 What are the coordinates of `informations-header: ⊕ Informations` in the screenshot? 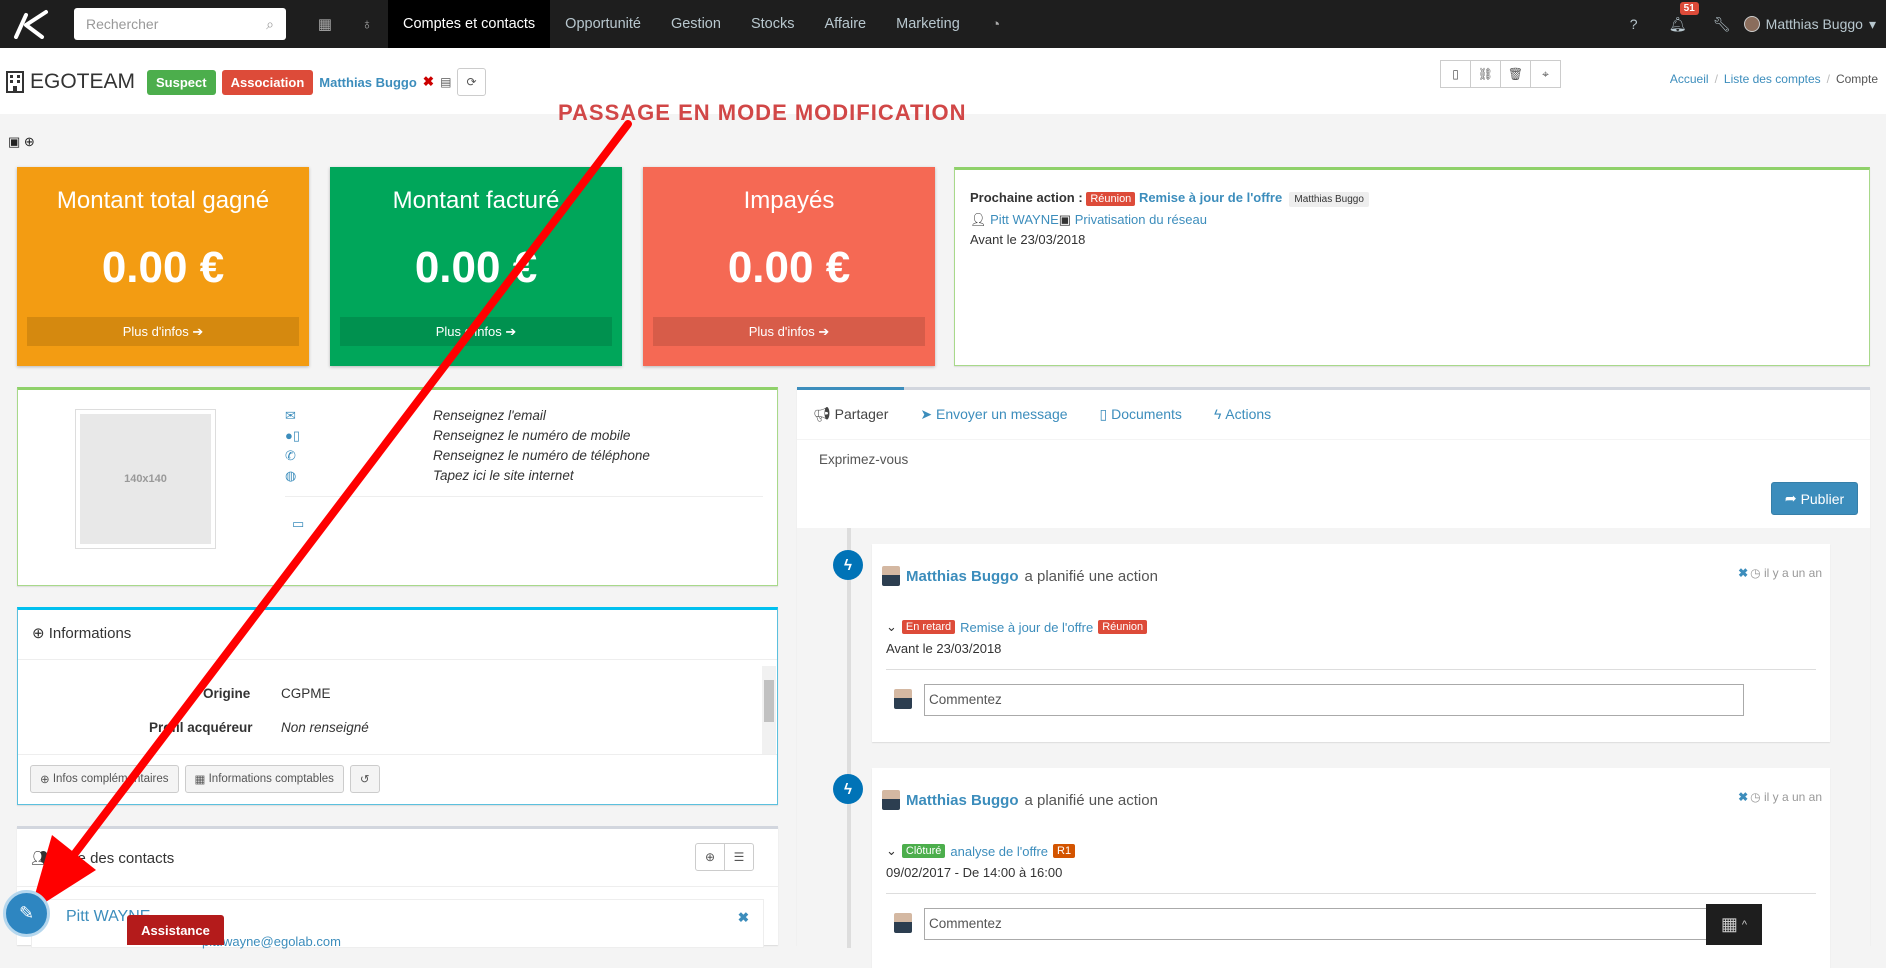 It's located at (397, 635).